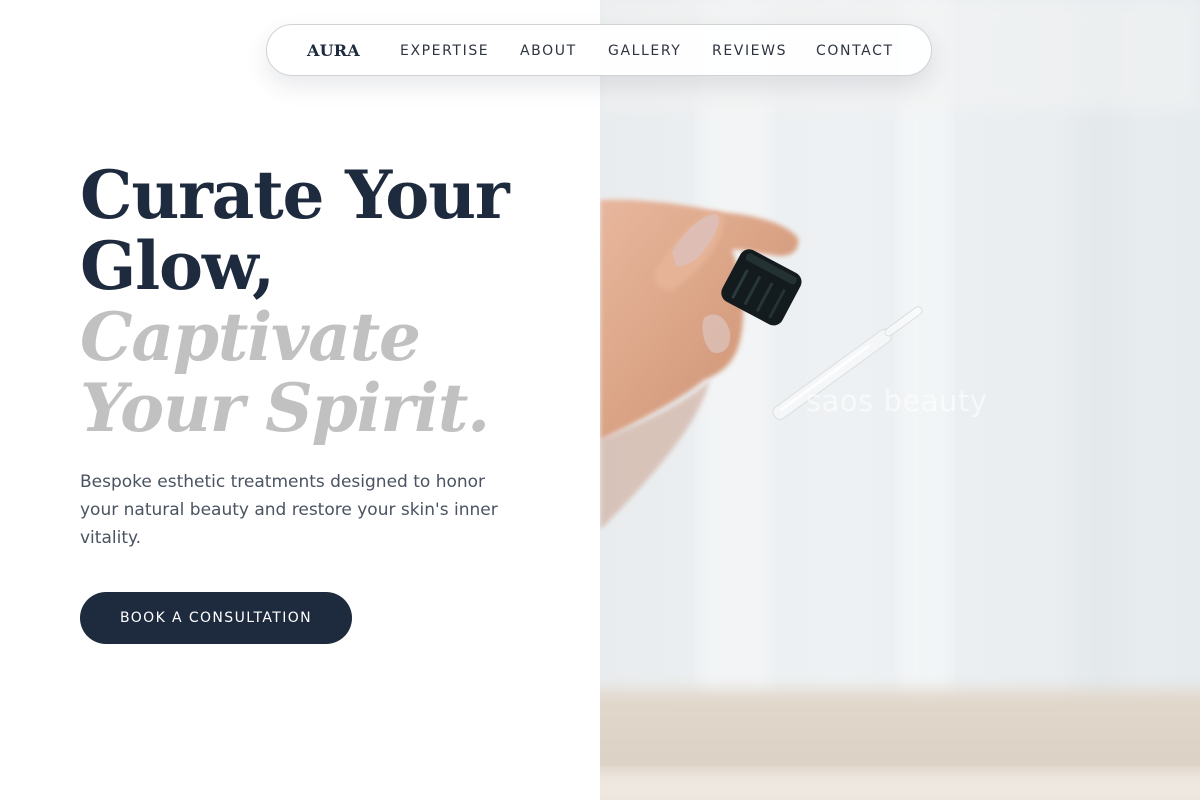 Image resolution: width=1200 pixels, height=800 pixels. Describe the element at coordinates (333, 50) in the screenshot. I see `brand-logo: AURA` at that location.